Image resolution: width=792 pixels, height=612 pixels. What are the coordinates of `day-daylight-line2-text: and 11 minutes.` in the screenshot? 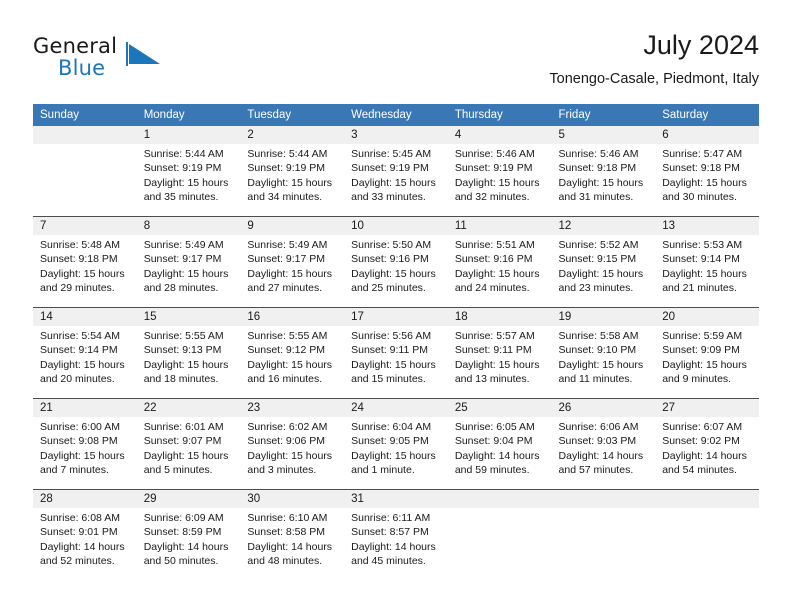 It's located at (595, 378).